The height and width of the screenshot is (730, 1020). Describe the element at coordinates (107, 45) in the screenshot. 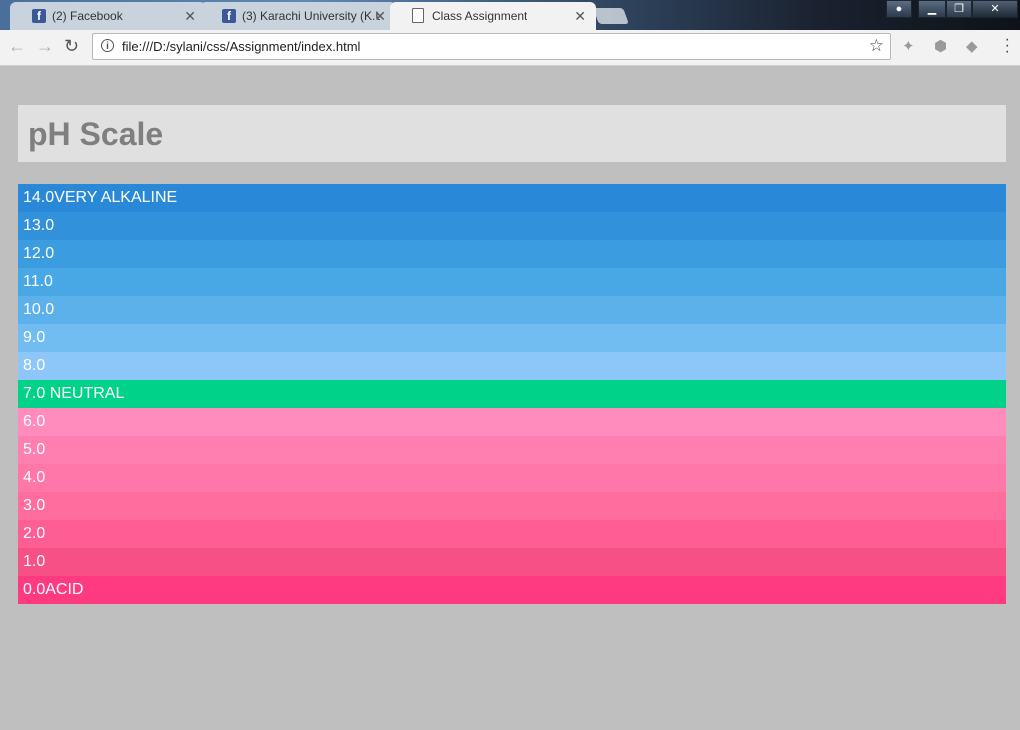

I see `info-icon: i` at that location.